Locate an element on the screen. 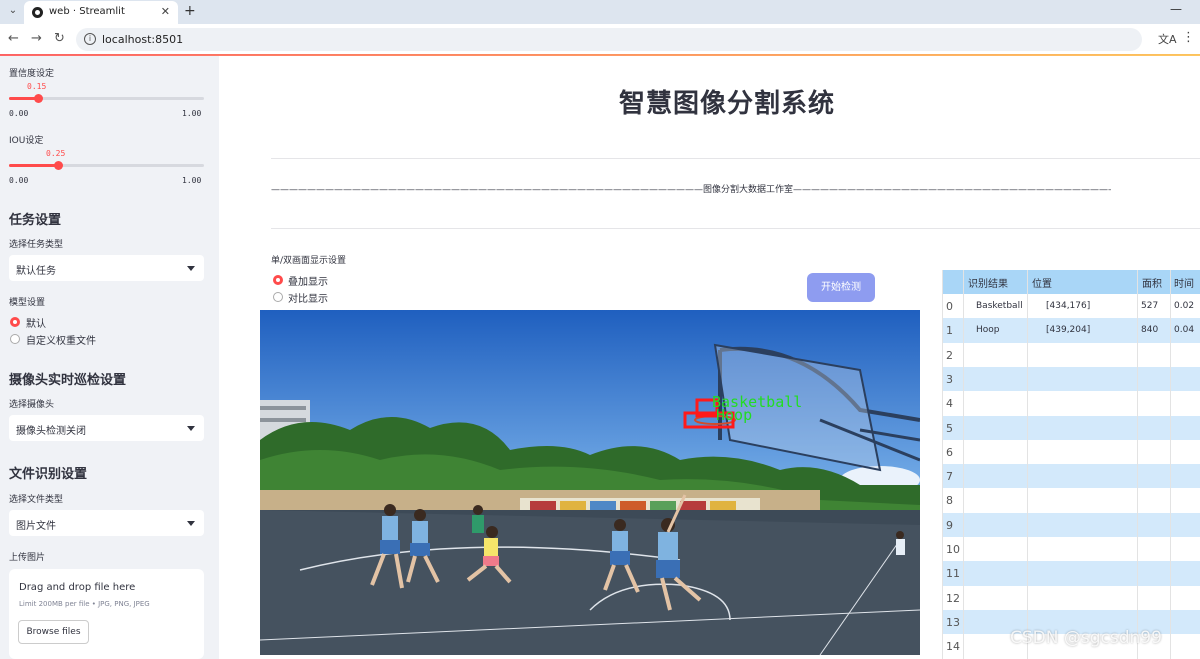 The image size is (1200, 659). cell-area: 840 is located at coordinates (1150, 330).